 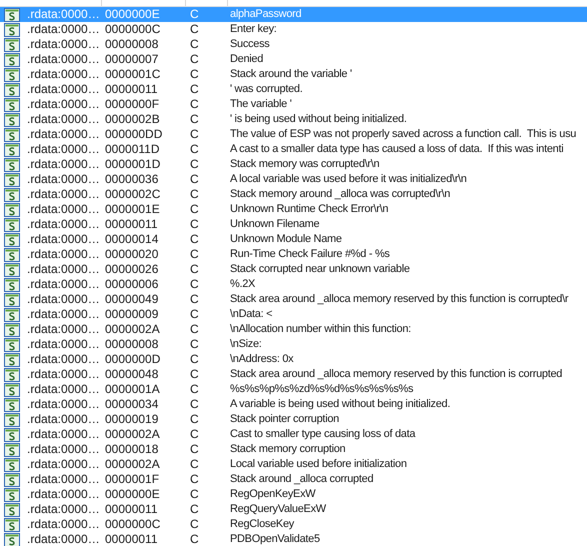 I want to click on string-cell: Local variable used before initialization, so click(x=318, y=464).